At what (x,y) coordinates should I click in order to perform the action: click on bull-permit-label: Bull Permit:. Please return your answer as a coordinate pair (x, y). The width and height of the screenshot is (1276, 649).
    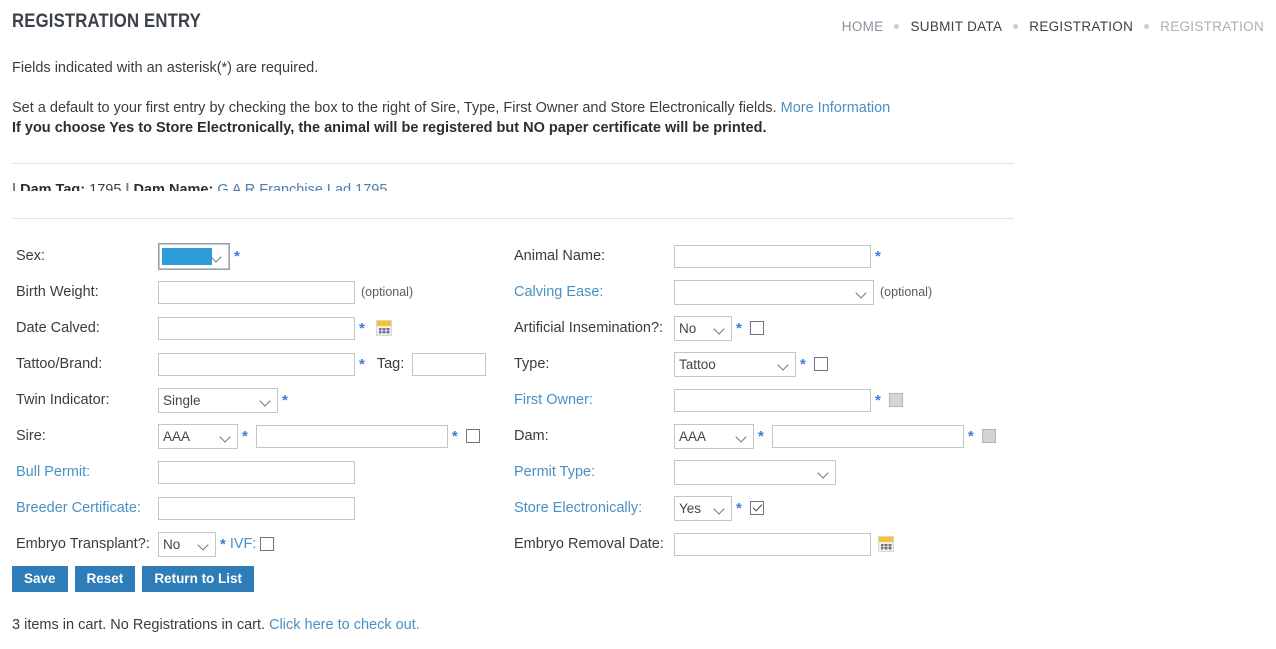
    Looking at the image, I should click on (87, 472).